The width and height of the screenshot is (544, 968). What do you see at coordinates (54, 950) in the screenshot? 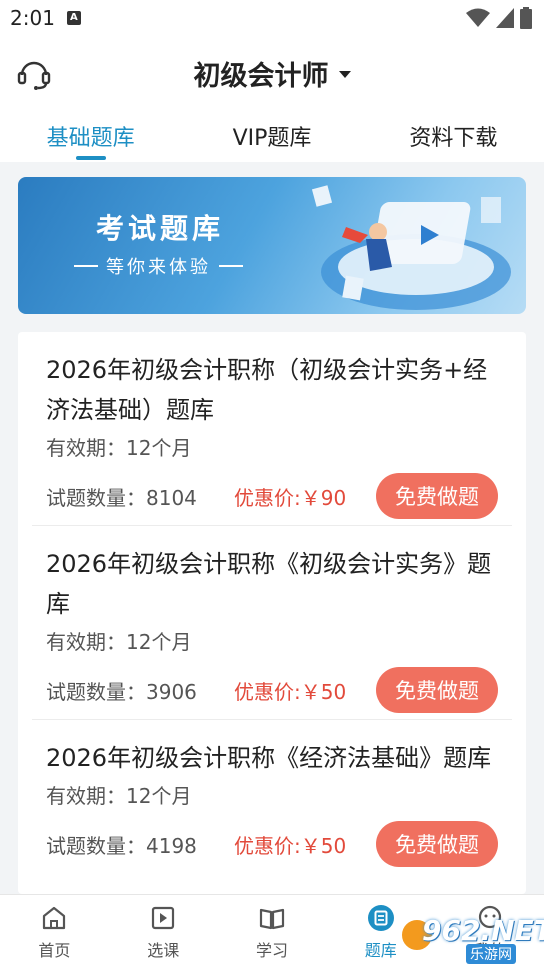
I see `nav-label: 首页` at bounding box center [54, 950].